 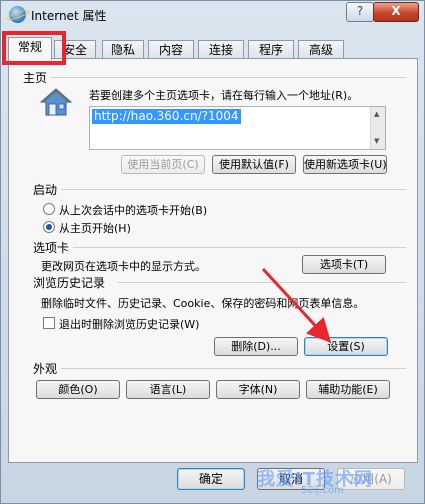 What do you see at coordinates (49, 227) in the screenshot?
I see `radio-home-page` at bounding box center [49, 227].